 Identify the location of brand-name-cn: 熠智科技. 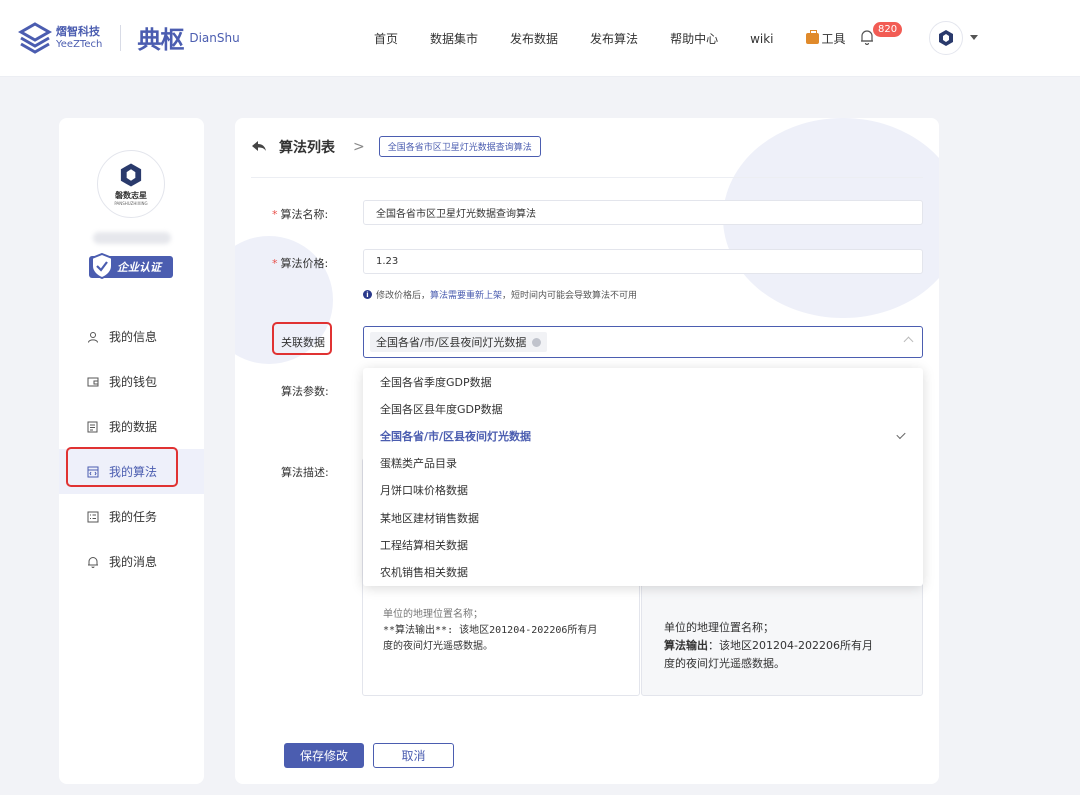
(78, 31).